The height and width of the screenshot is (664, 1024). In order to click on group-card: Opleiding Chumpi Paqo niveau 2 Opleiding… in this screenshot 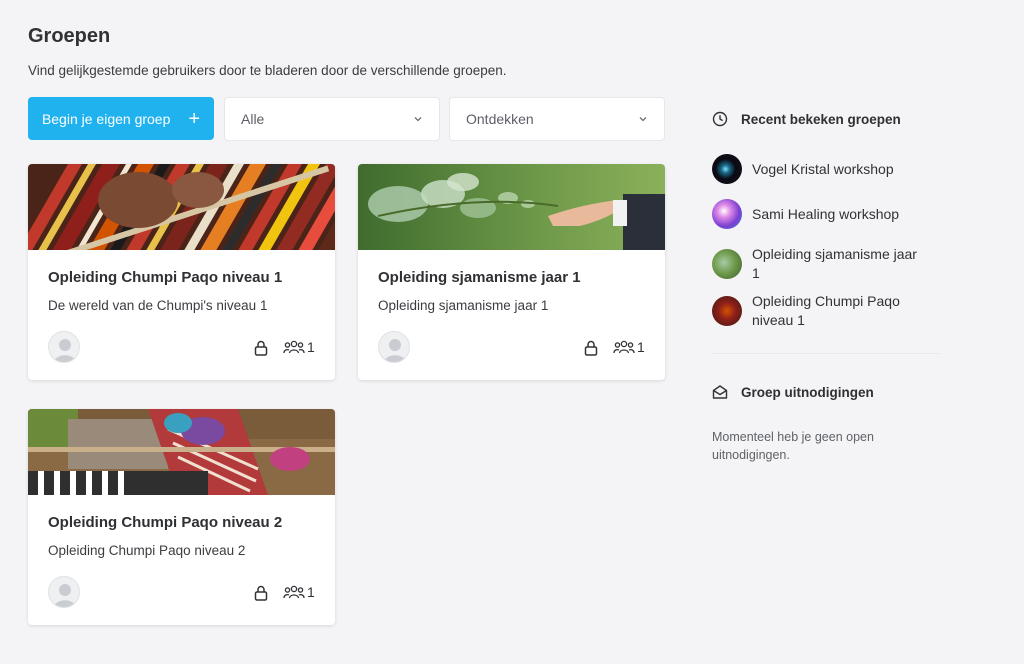, I will do `click(181, 517)`.